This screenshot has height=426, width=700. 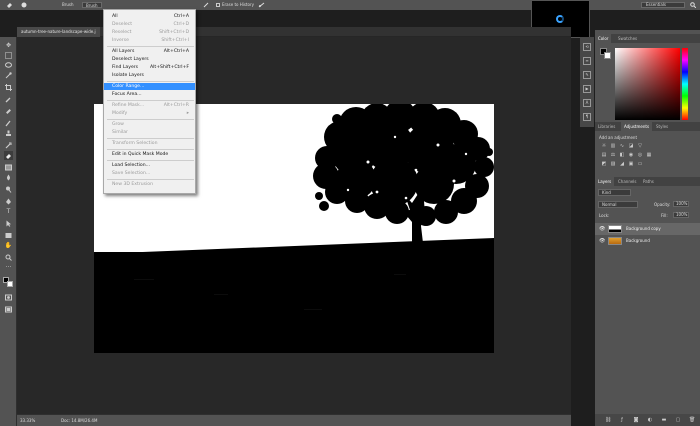 I want to click on gradient-tool-icon, so click(x=8, y=167).